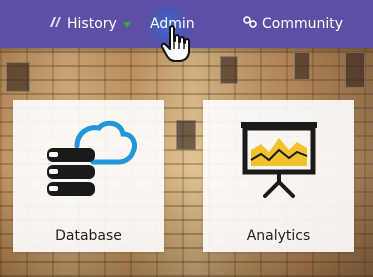  What do you see at coordinates (279, 160) in the screenshot?
I see `presentation-chart-icon` at bounding box center [279, 160].